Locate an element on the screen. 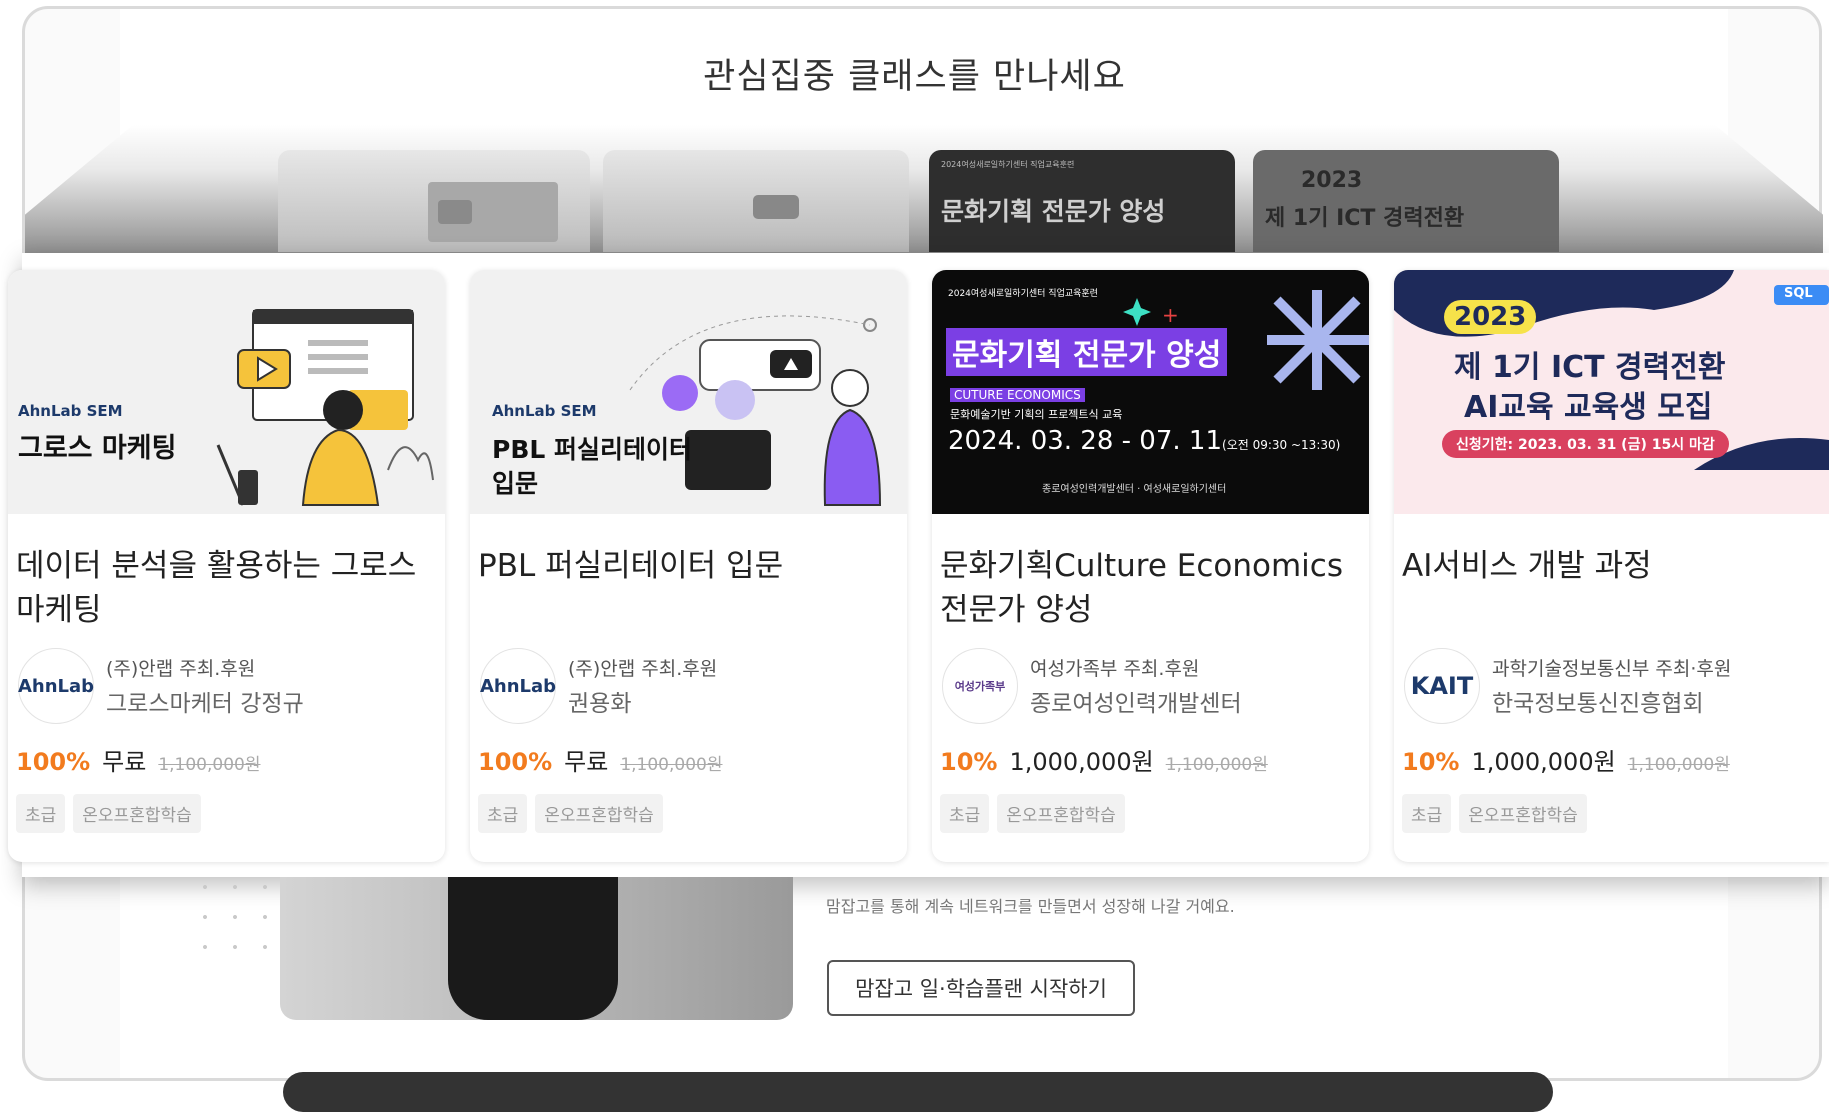 This screenshot has width=1829, height=1112. thumbnail-deadline: 신청기한: 2023. 03. 31 (금) 15시 마감 is located at coordinates (1585, 444).